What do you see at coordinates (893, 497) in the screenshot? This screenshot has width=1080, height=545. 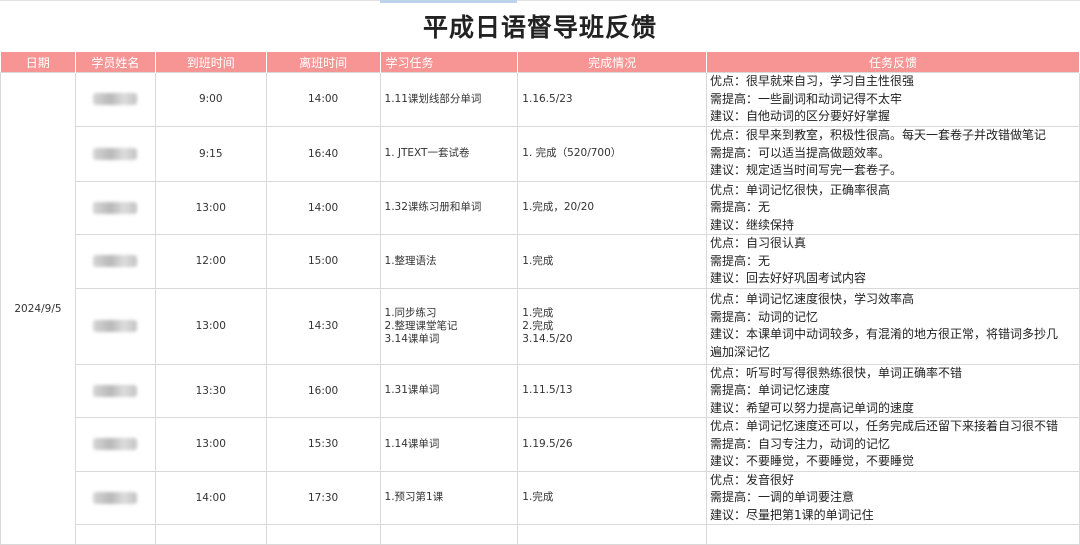 I see `feedback-cell: 优点：发音很好 需提高：一调的单词要注意 建议：尽量把第1课的单词记住` at bounding box center [893, 497].